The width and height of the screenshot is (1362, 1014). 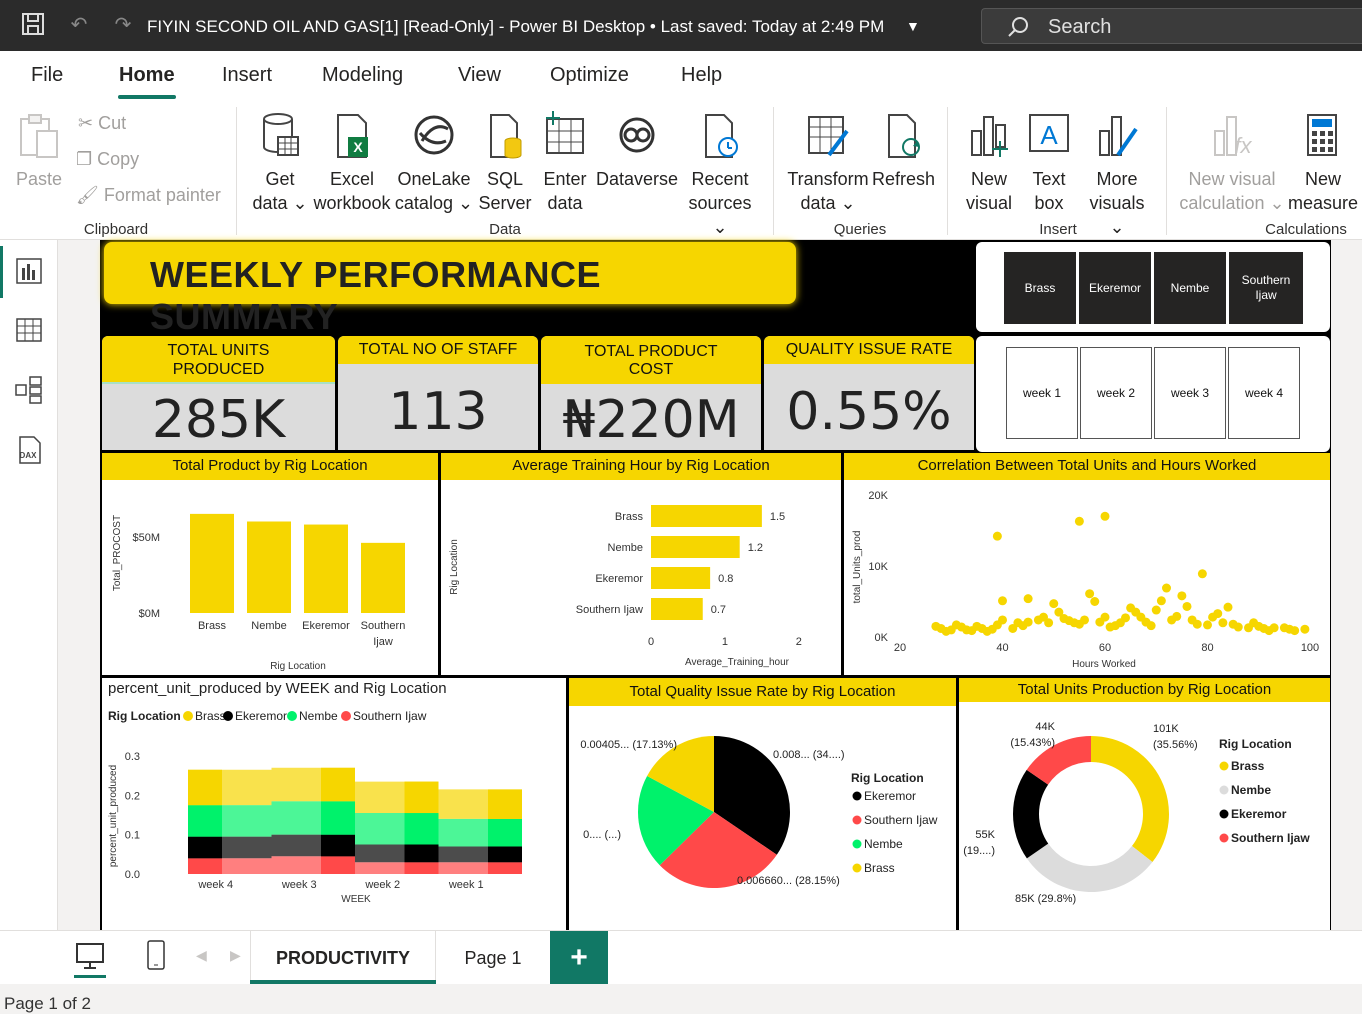 I want to click on tab-optimize: Optimize, so click(x=589, y=75).